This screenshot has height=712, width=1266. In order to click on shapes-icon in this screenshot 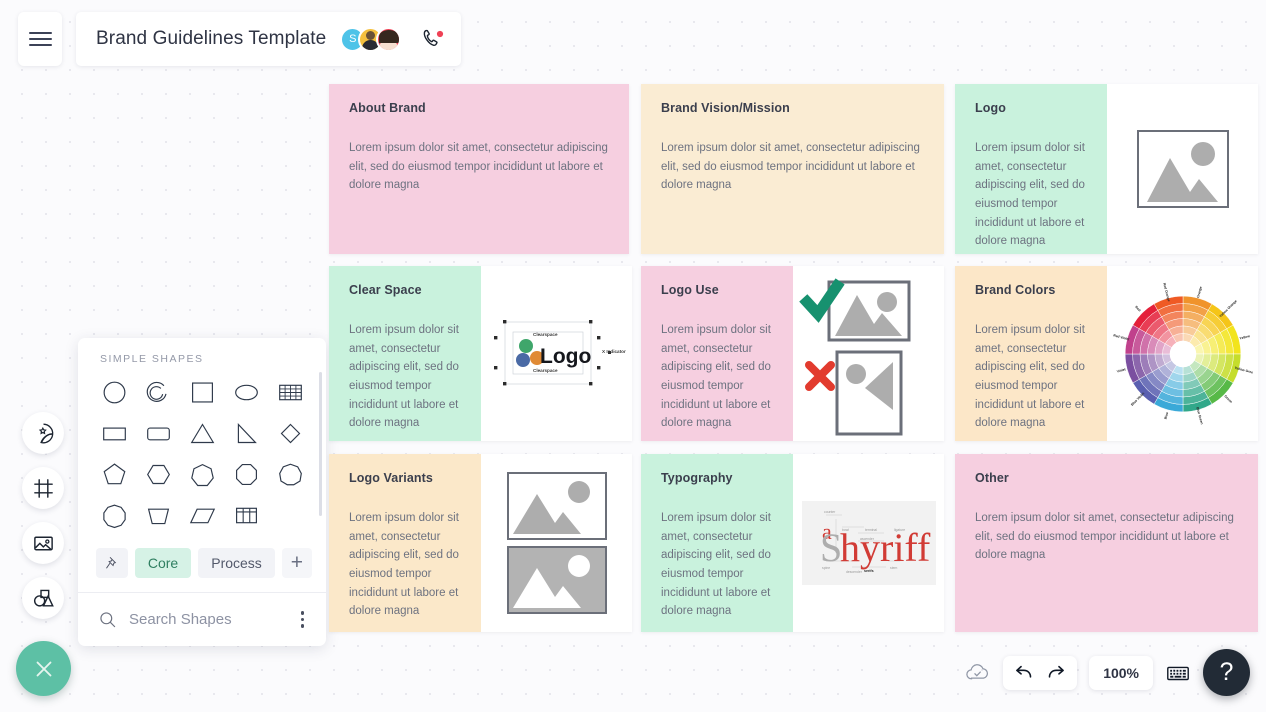, I will do `click(43, 598)`.